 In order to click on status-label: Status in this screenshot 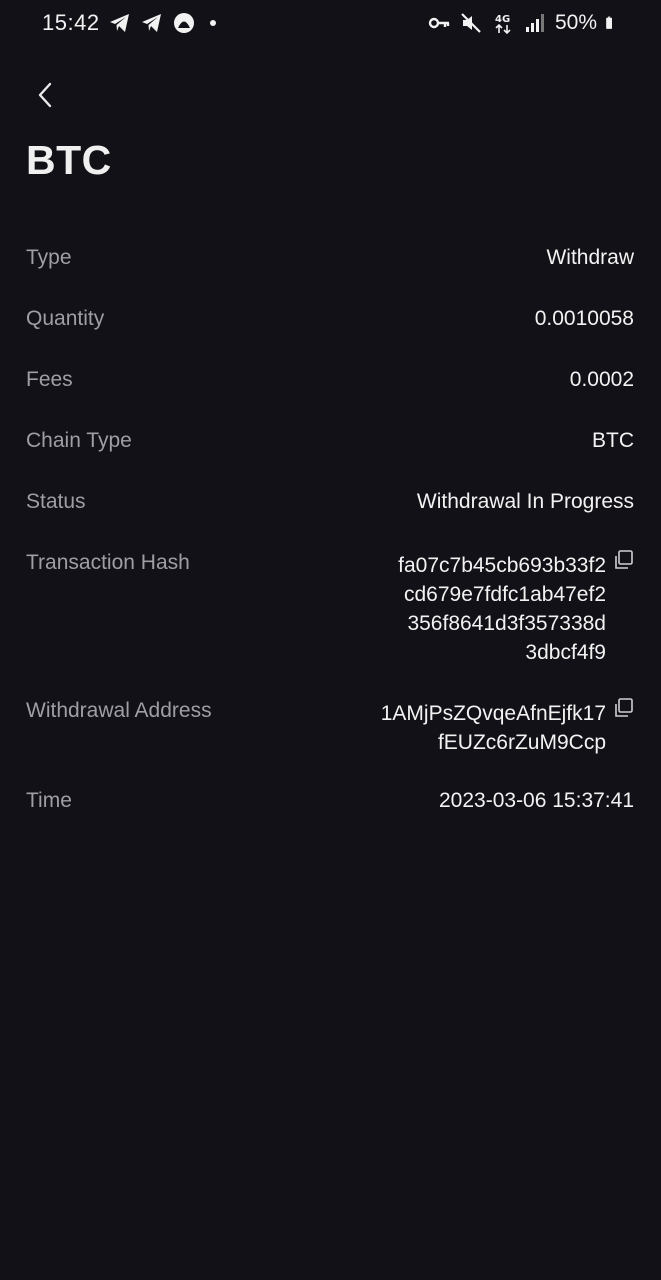, I will do `click(56, 501)`.